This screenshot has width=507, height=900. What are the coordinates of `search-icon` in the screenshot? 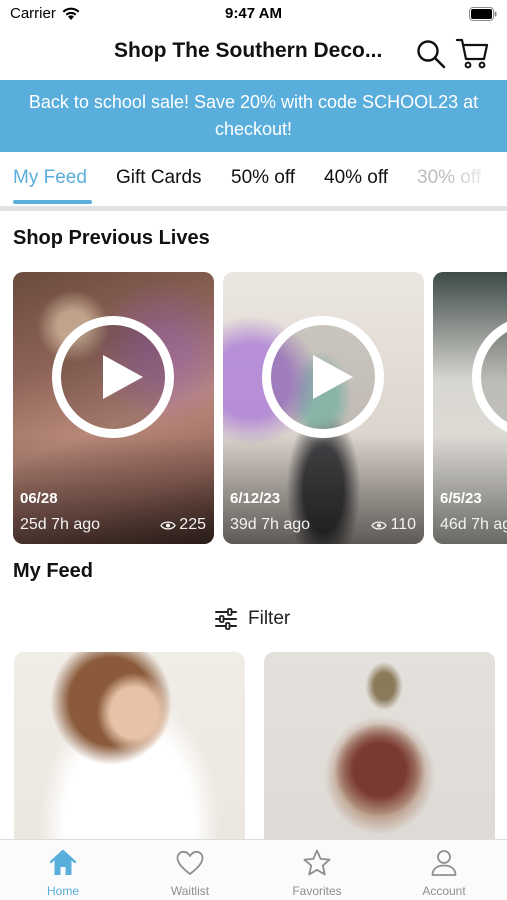 It's located at (431, 54).